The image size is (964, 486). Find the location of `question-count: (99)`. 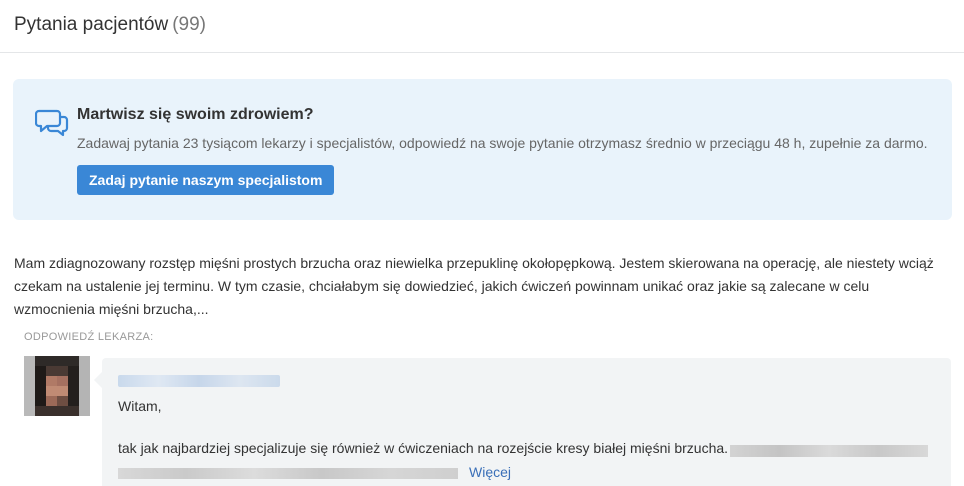

question-count: (99) is located at coordinates (189, 24).